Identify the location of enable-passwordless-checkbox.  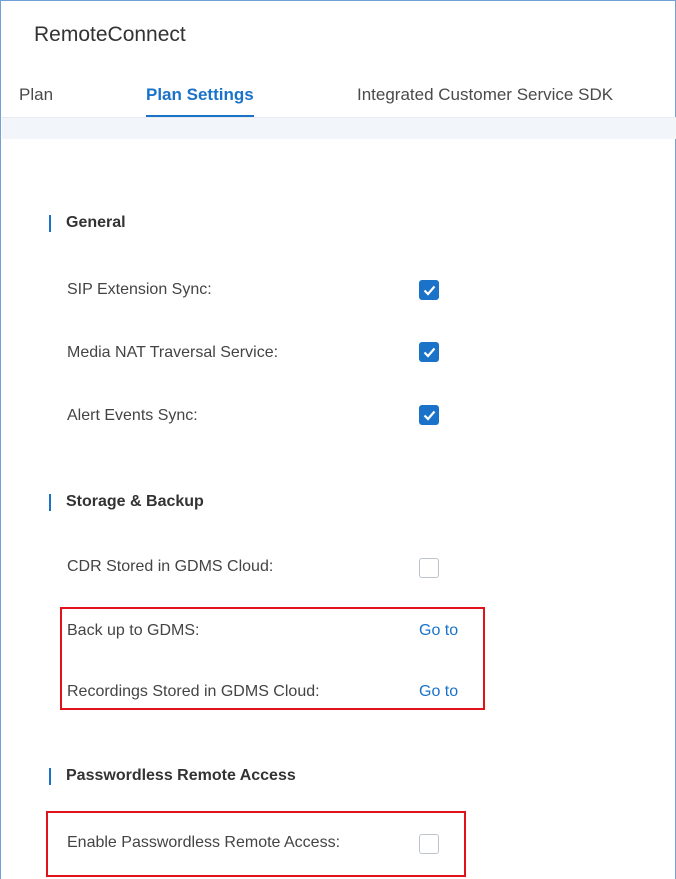
(429, 844).